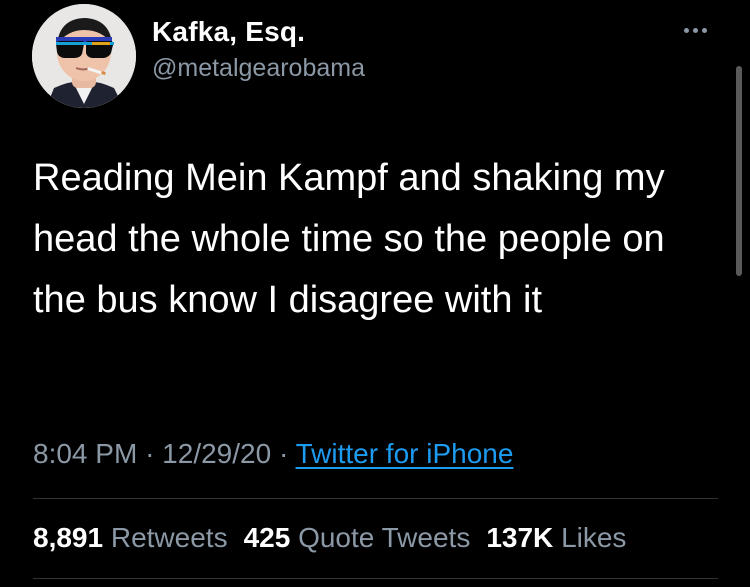 The image size is (750, 587). I want to click on retweets-stat: 8,891 Retweets, so click(130, 537).